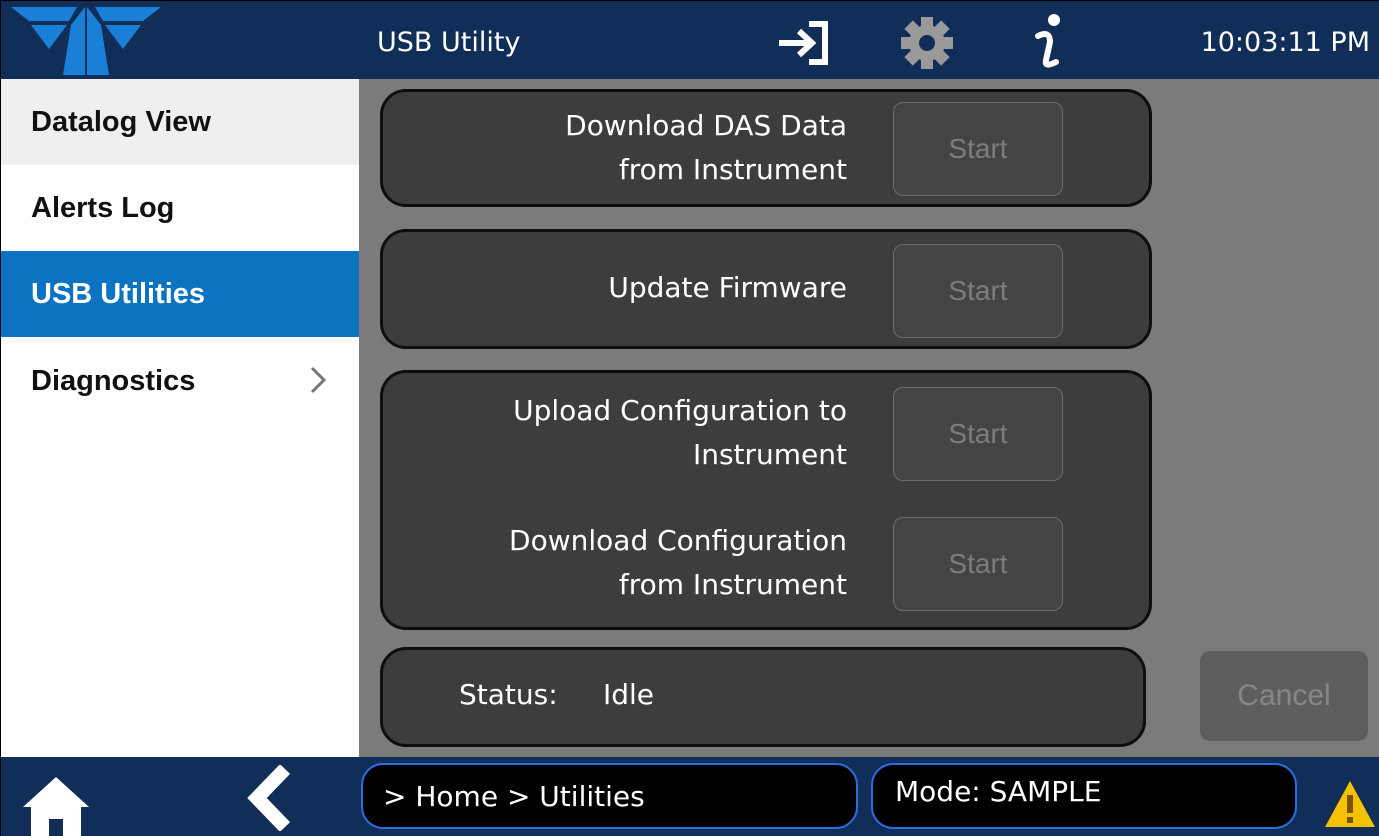  I want to click on download-config-start-button: Start, so click(978, 564).